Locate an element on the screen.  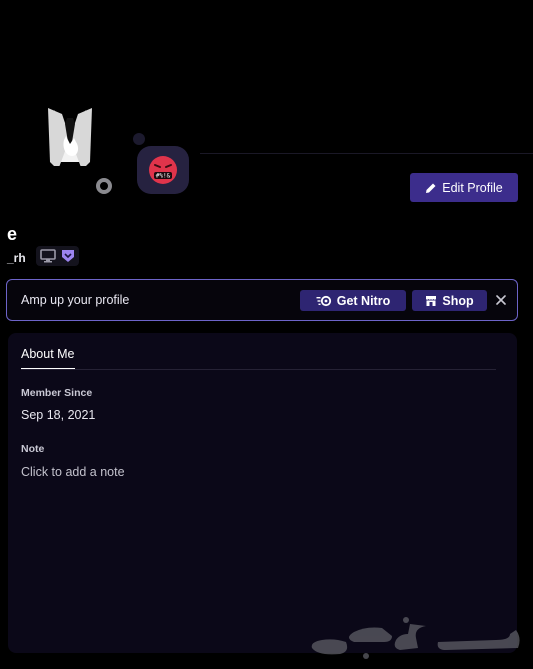
shop-button: Shop is located at coordinates (449, 300).